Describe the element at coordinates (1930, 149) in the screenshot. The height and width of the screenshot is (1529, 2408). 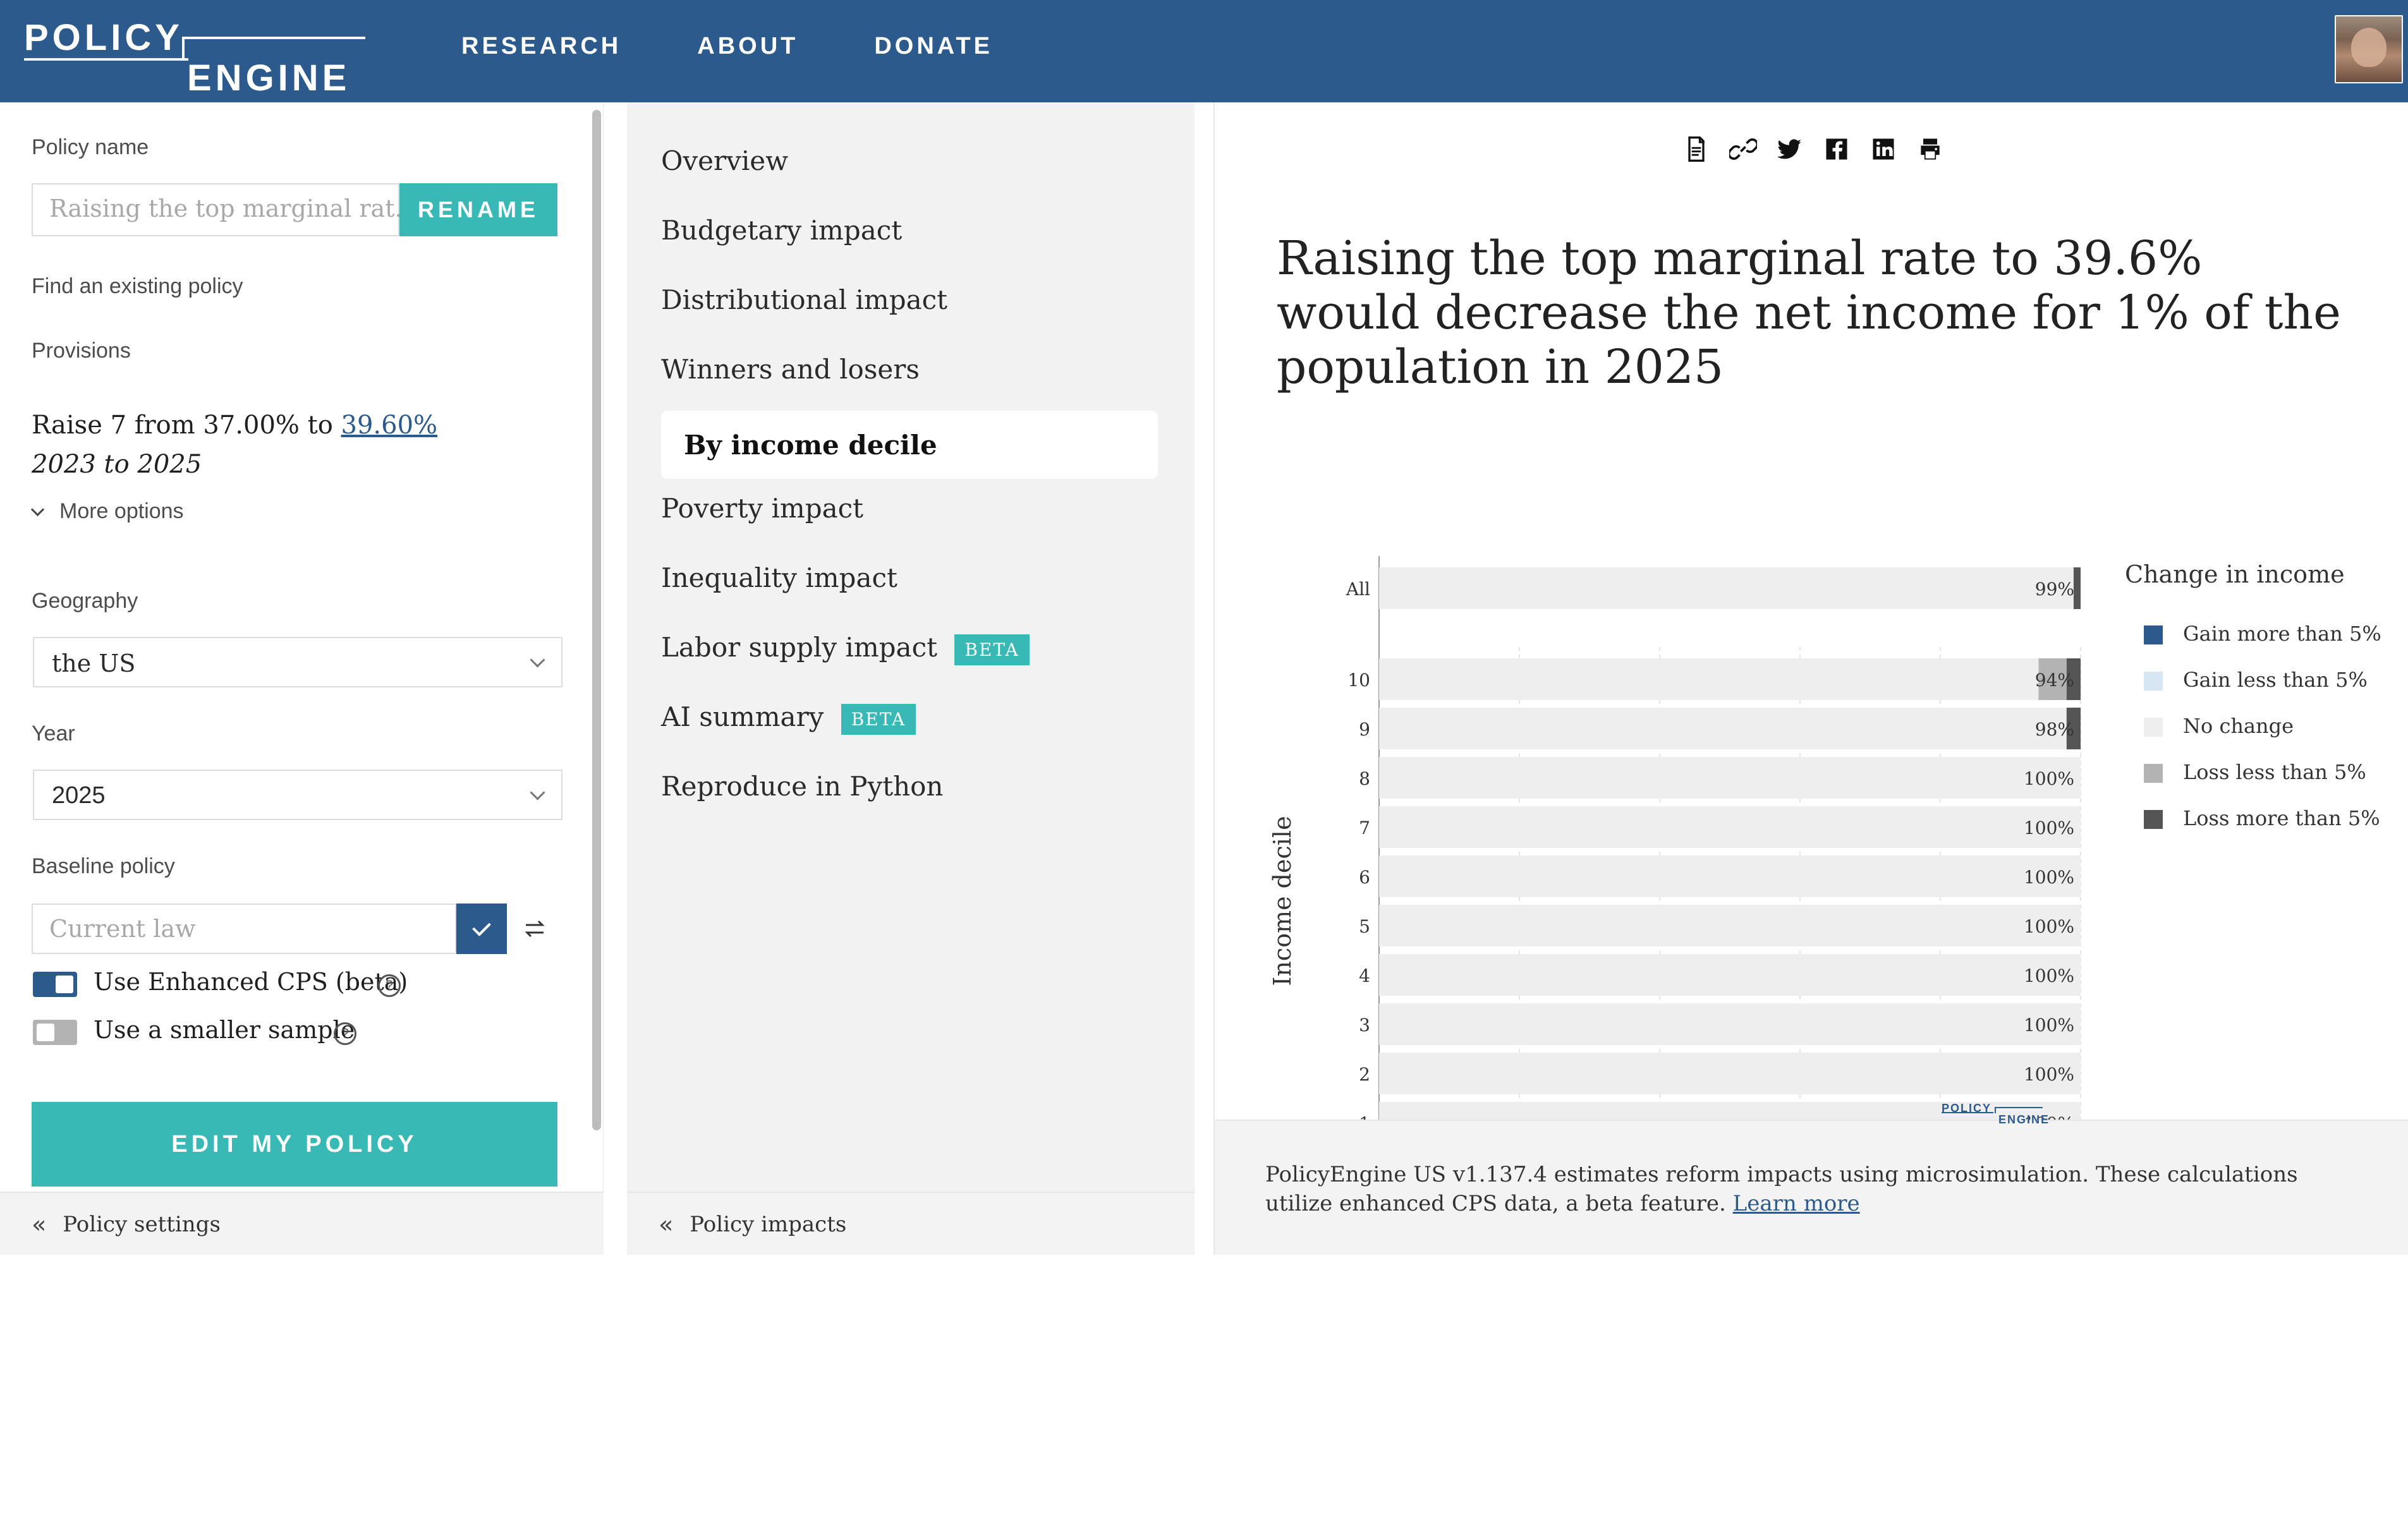
I see `print-icon` at that location.